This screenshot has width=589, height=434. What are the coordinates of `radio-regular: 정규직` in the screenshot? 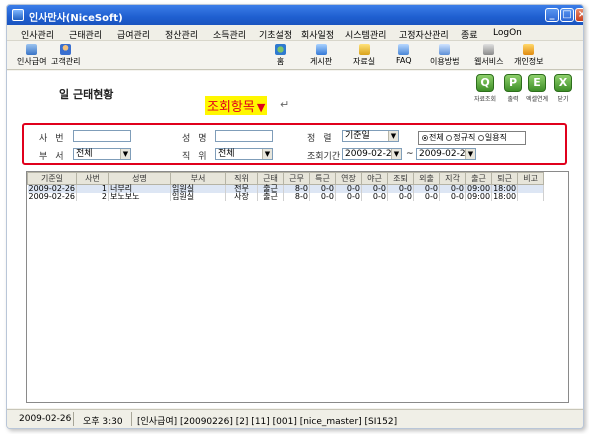 It's located at (460, 137).